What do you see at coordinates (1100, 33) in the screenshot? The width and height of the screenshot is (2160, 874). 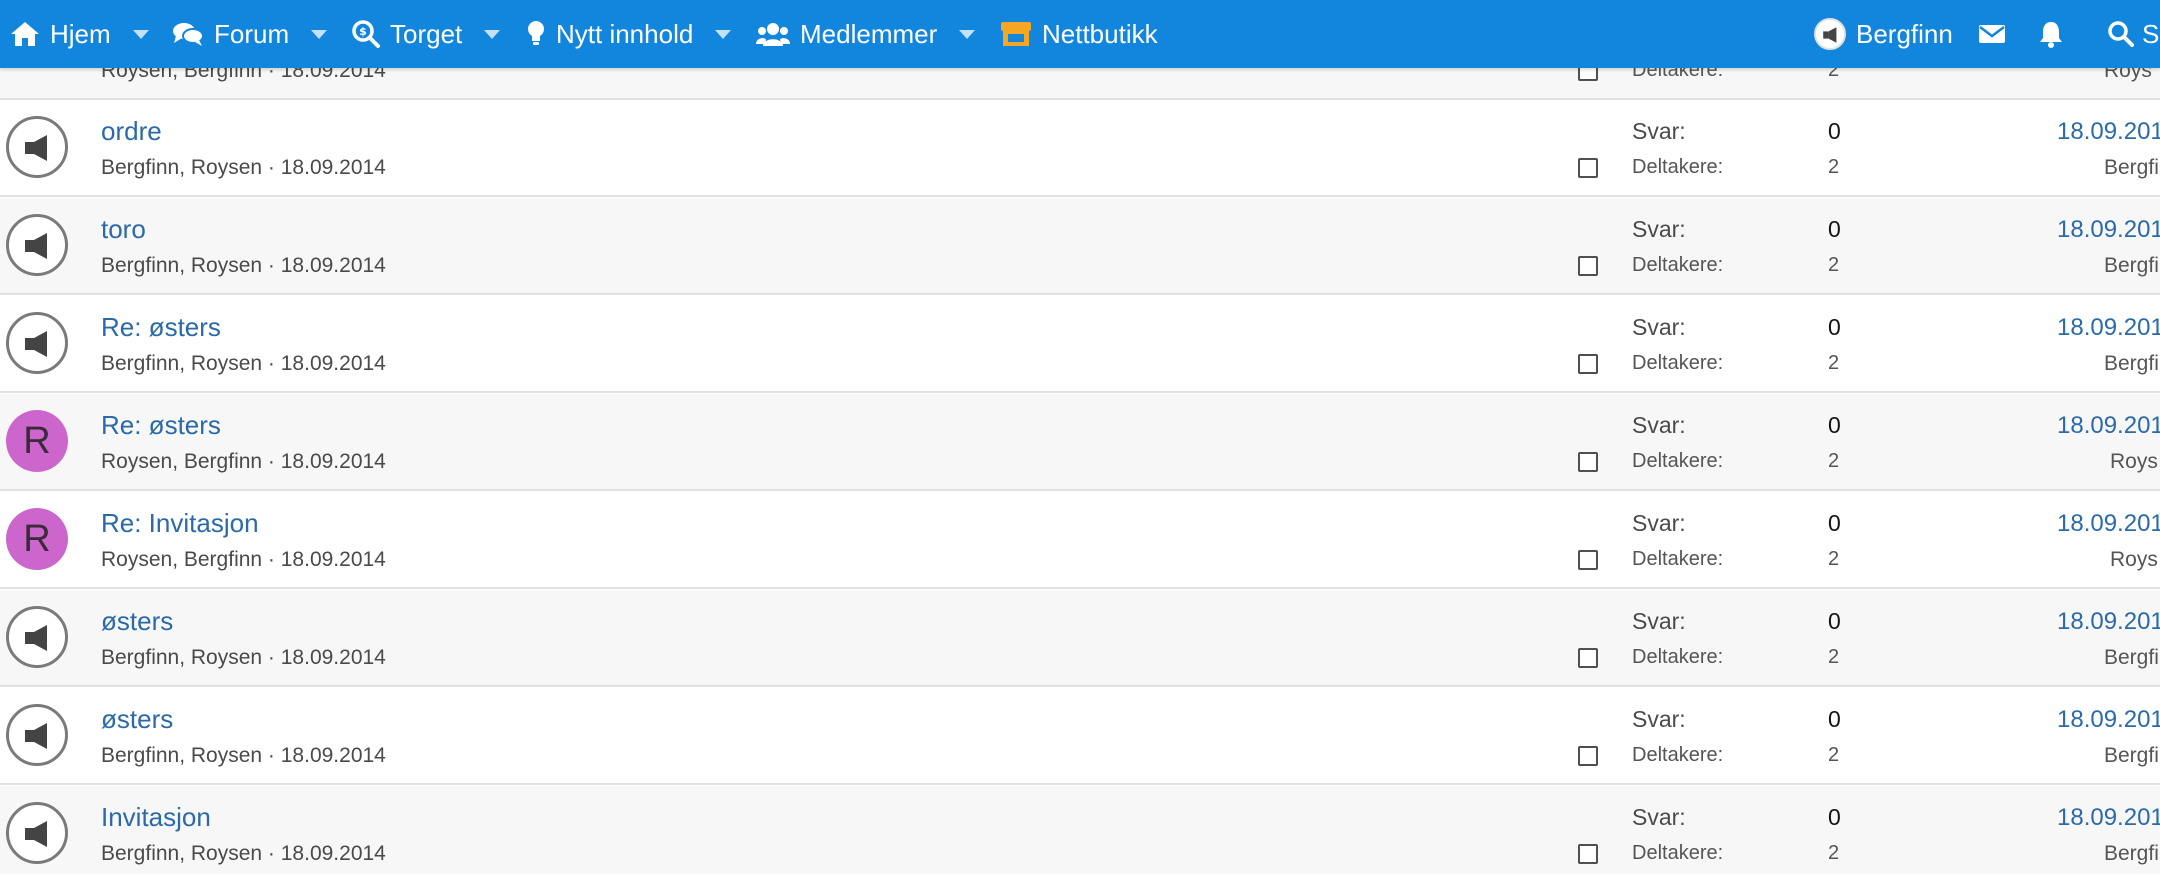 I see `nav-shop-label: Nettbutikk` at bounding box center [1100, 33].